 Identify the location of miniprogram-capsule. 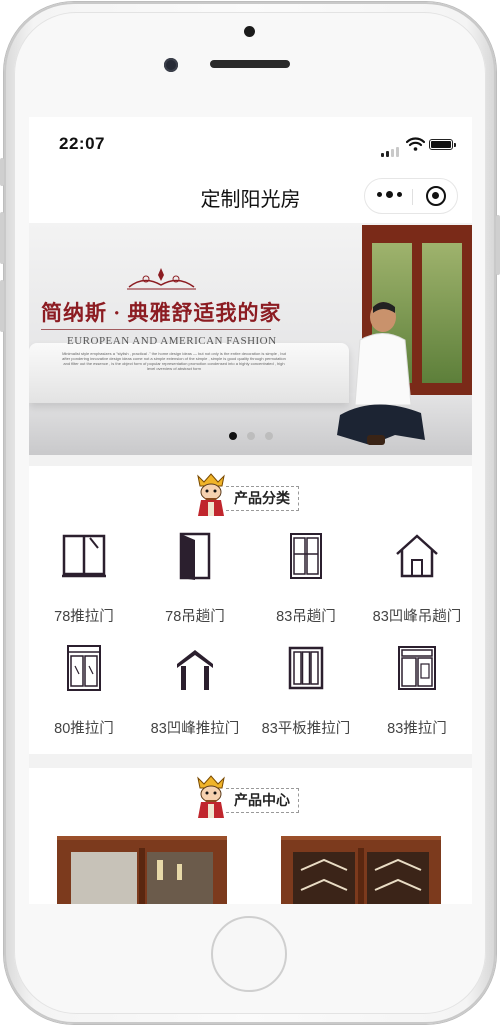
(411, 196).